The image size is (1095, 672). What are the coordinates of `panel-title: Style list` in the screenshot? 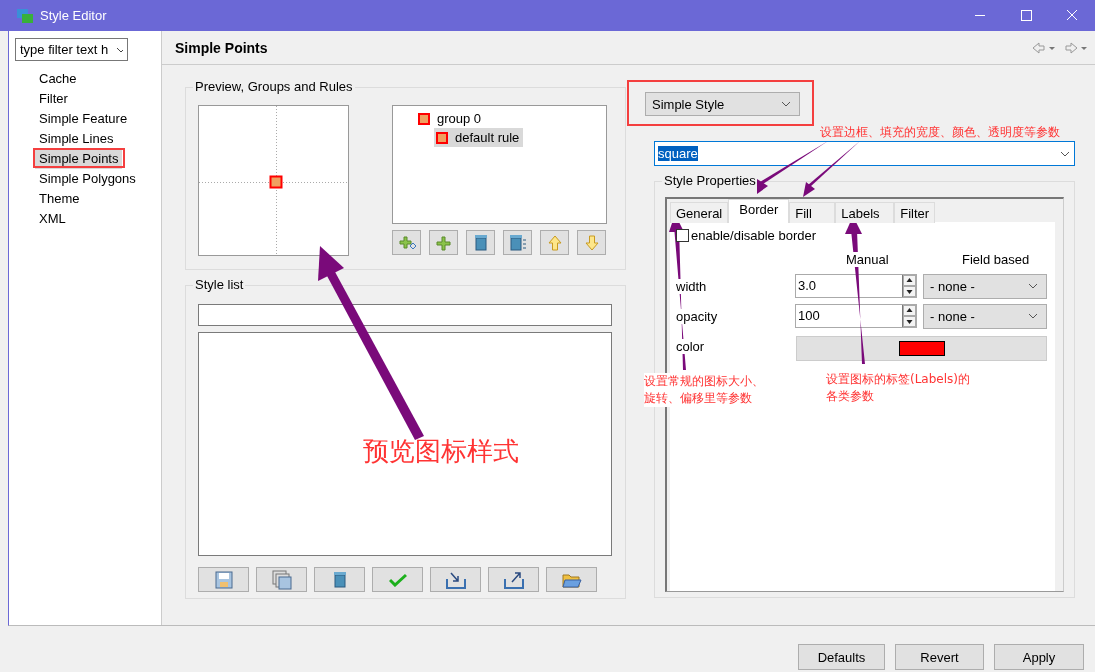 It's located at (219, 285).